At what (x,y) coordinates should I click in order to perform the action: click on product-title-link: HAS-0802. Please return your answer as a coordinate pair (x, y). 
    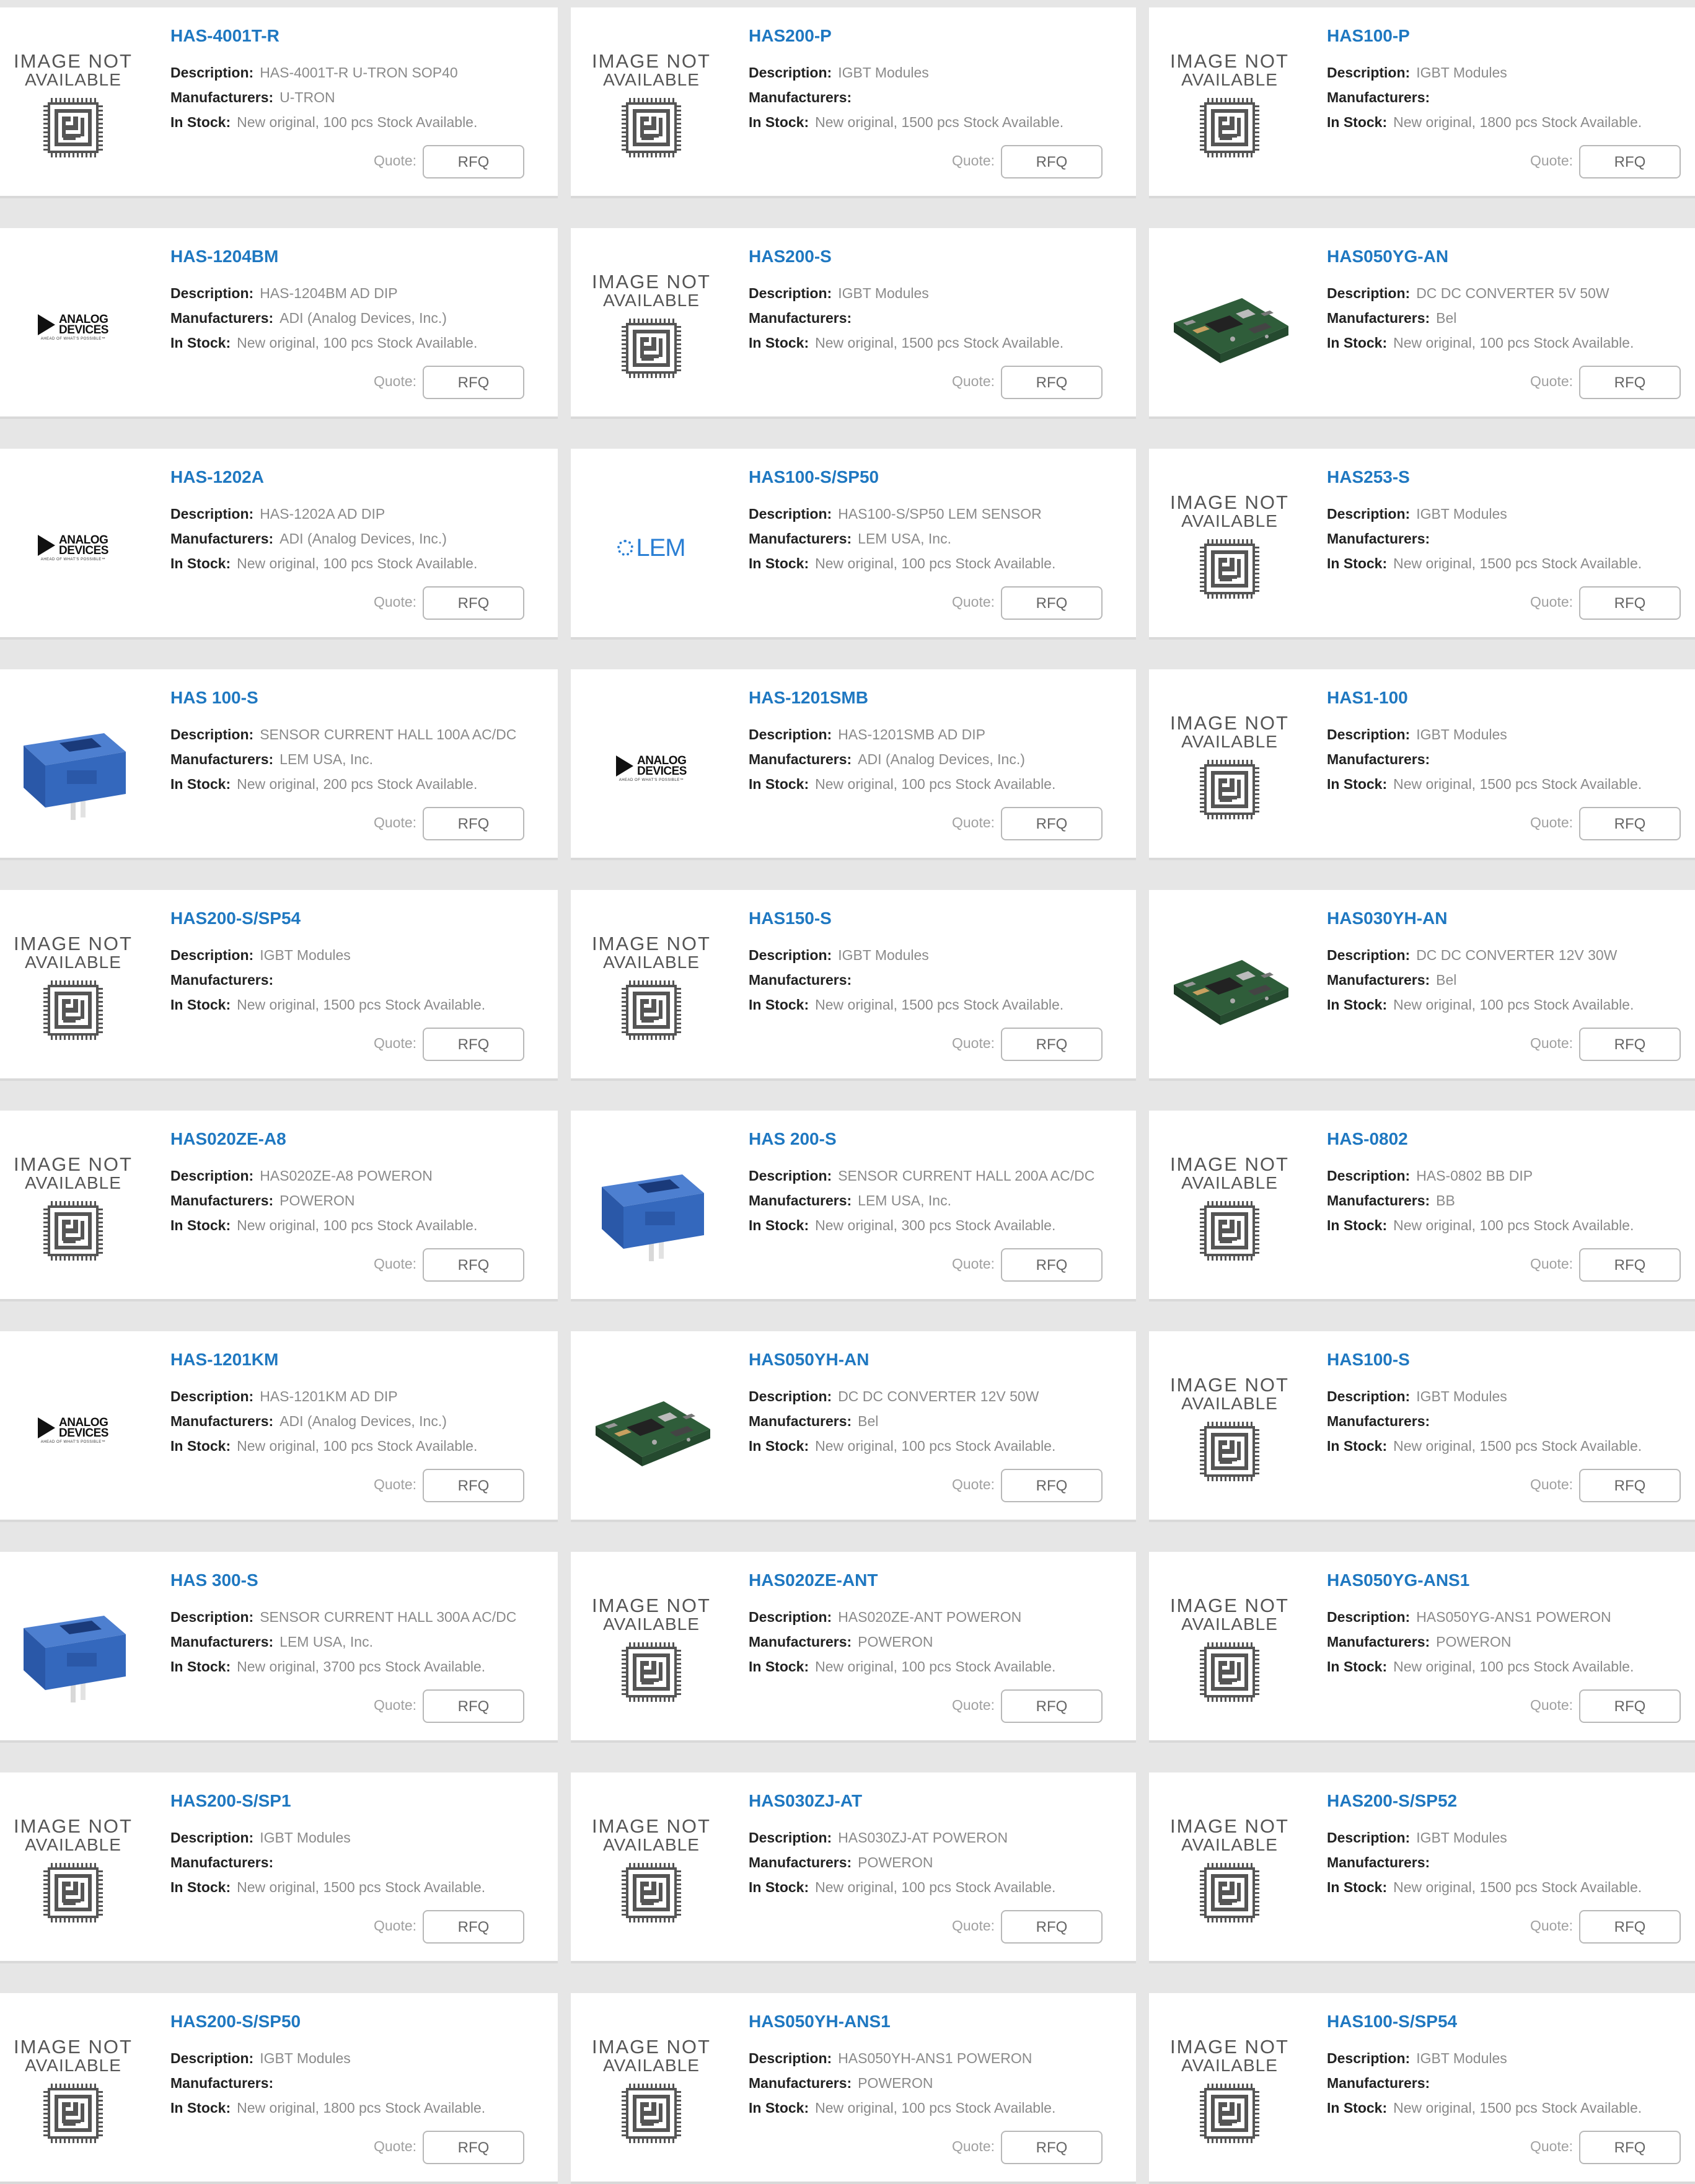
    Looking at the image, I should click on (1367, 1139).